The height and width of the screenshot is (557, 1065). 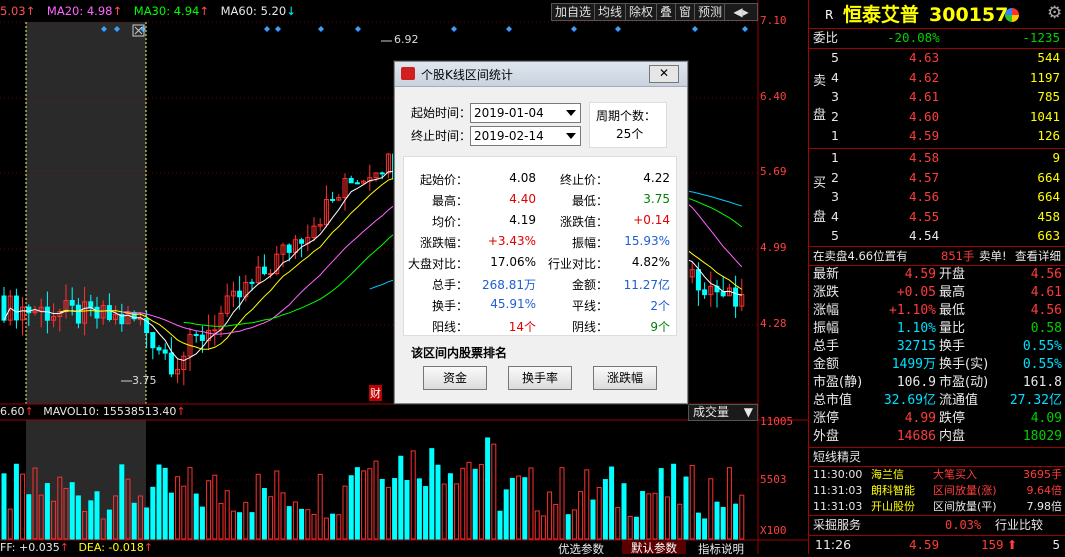 I want to click on buy-level-row: 1 4.58 9, so click(x=937, y=158).